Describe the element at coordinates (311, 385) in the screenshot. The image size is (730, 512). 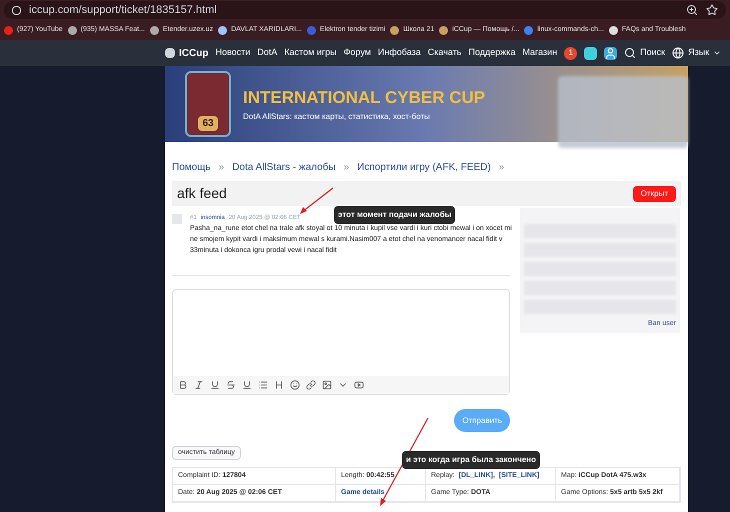
I see `link-icon` at that location.